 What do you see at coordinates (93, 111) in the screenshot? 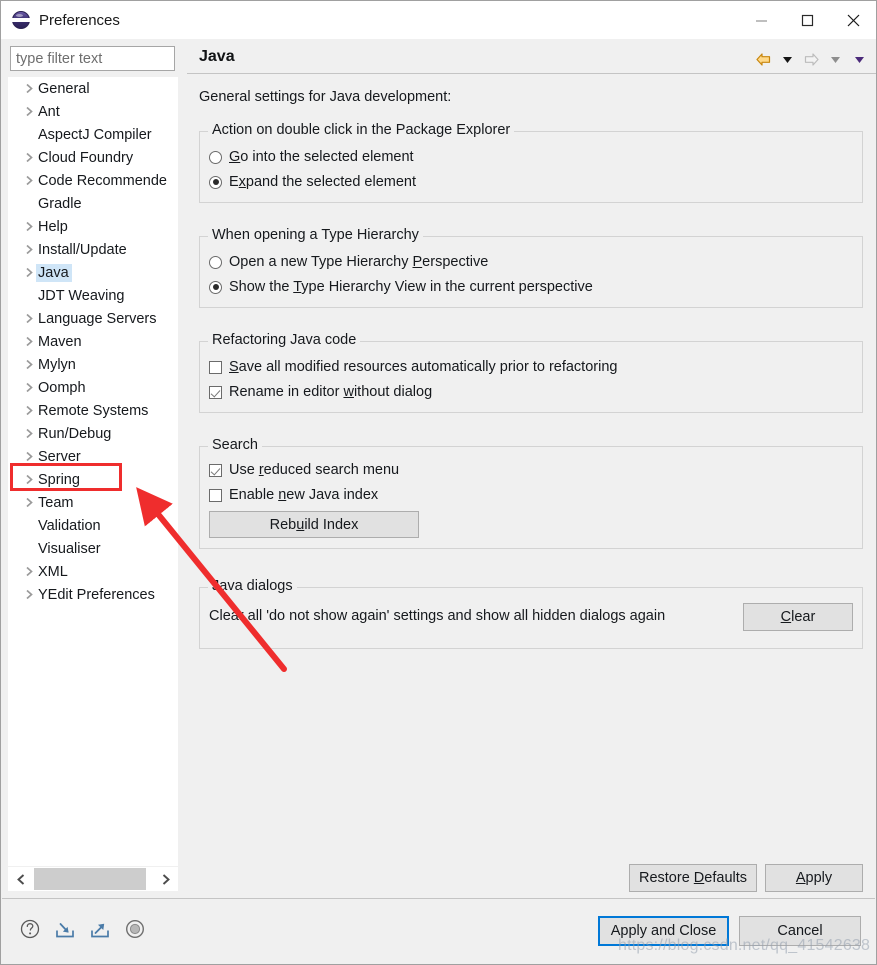
I see `sidebar-item-ant: Ant` at bounding box center [93, 111].